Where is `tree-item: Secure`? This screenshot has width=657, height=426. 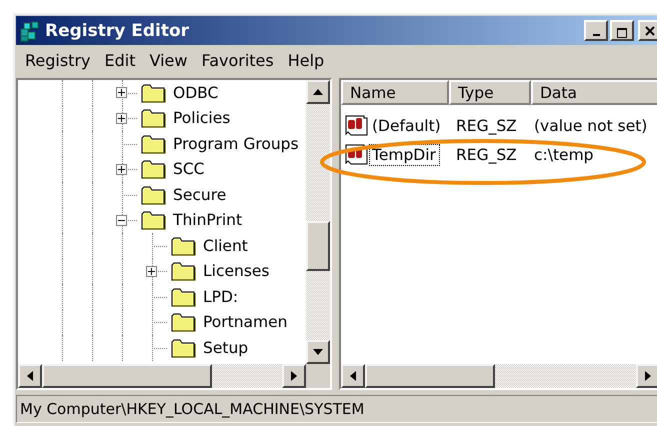 tree-item: Secure is located at coordinates (199, 195).